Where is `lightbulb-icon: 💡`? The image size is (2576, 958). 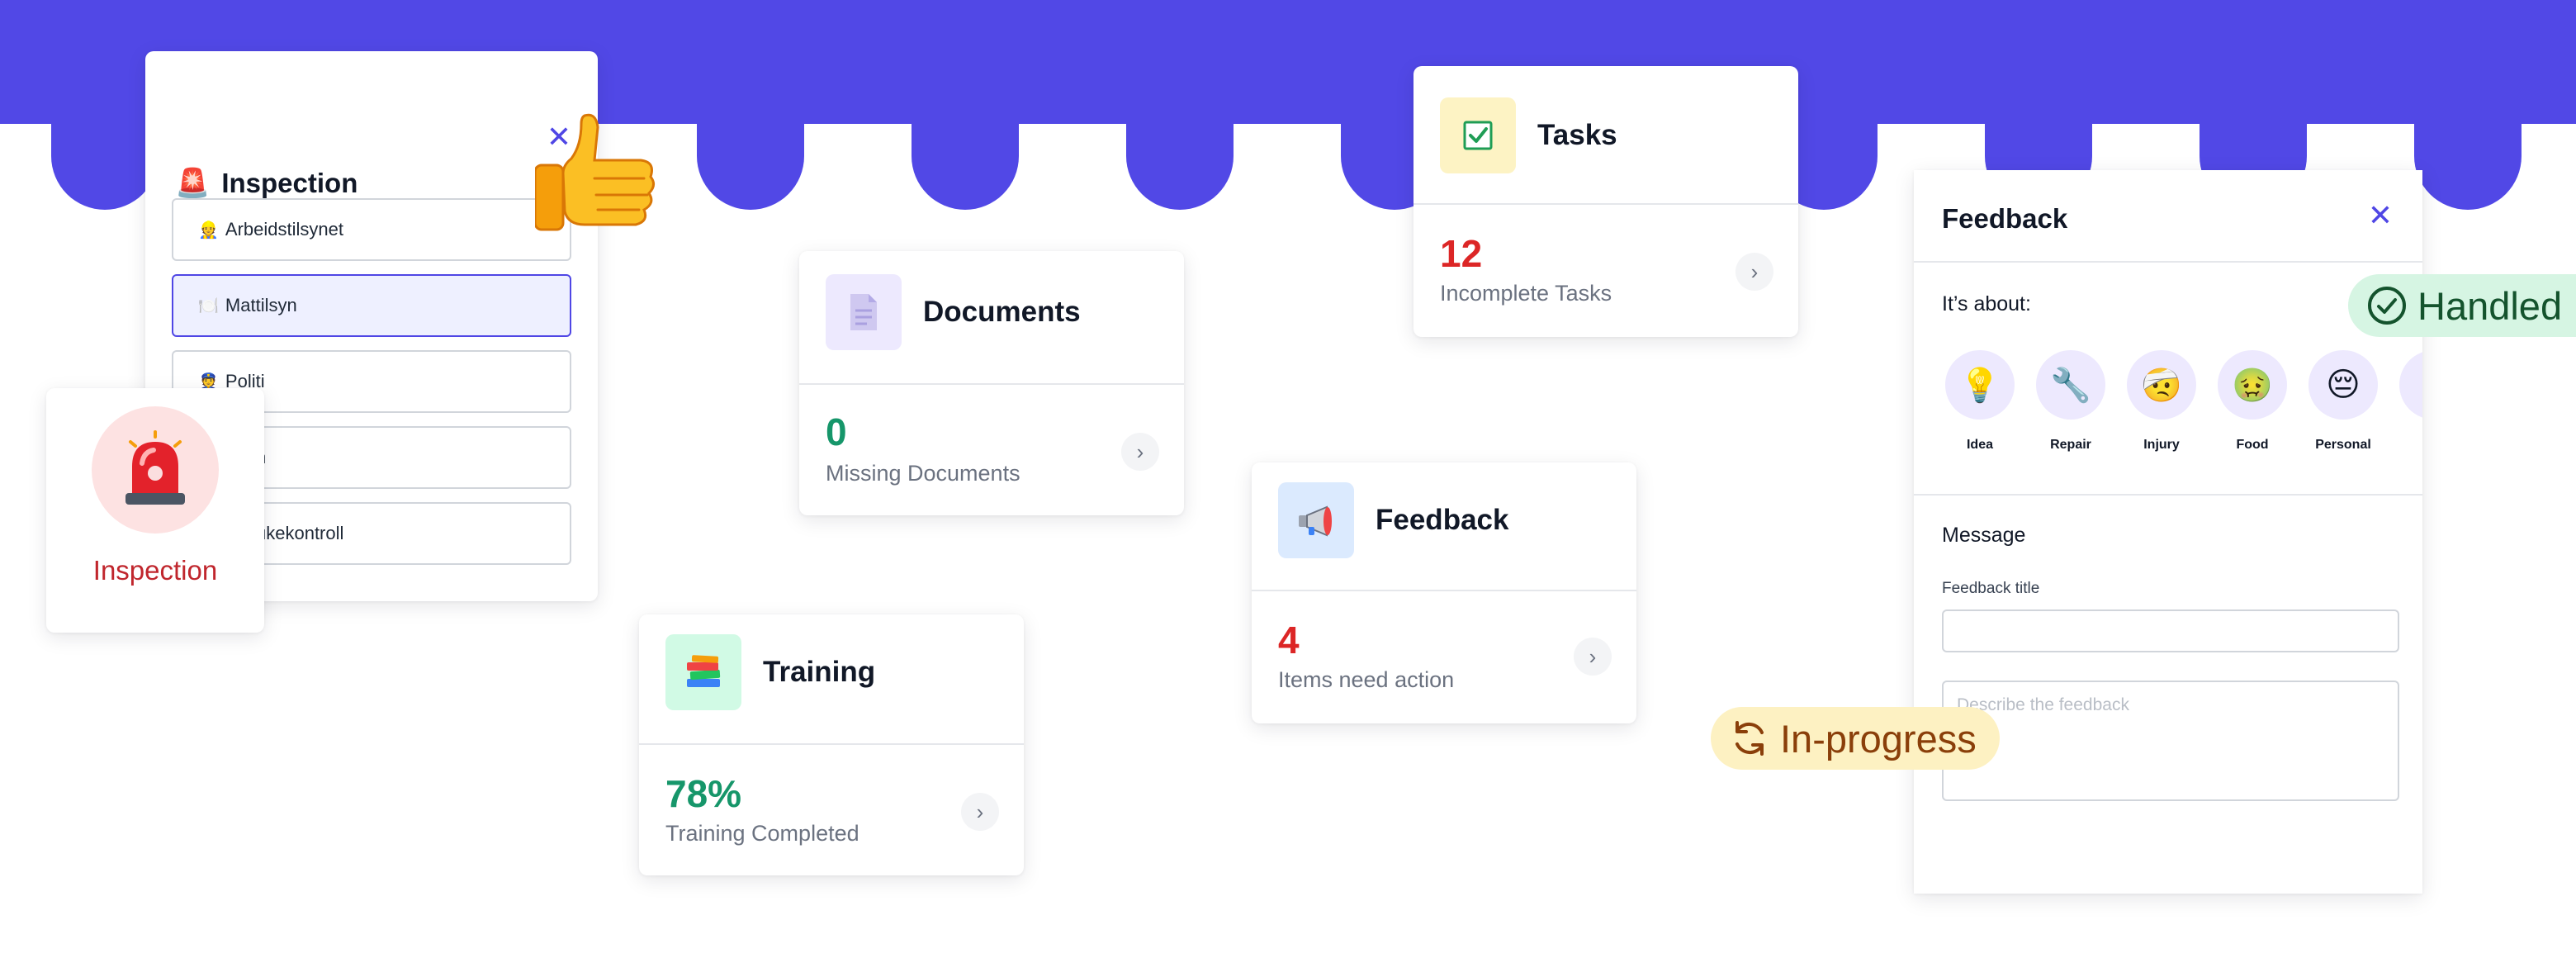
lightbulb-icon: 💡 is located at coordinates (1980, 385).